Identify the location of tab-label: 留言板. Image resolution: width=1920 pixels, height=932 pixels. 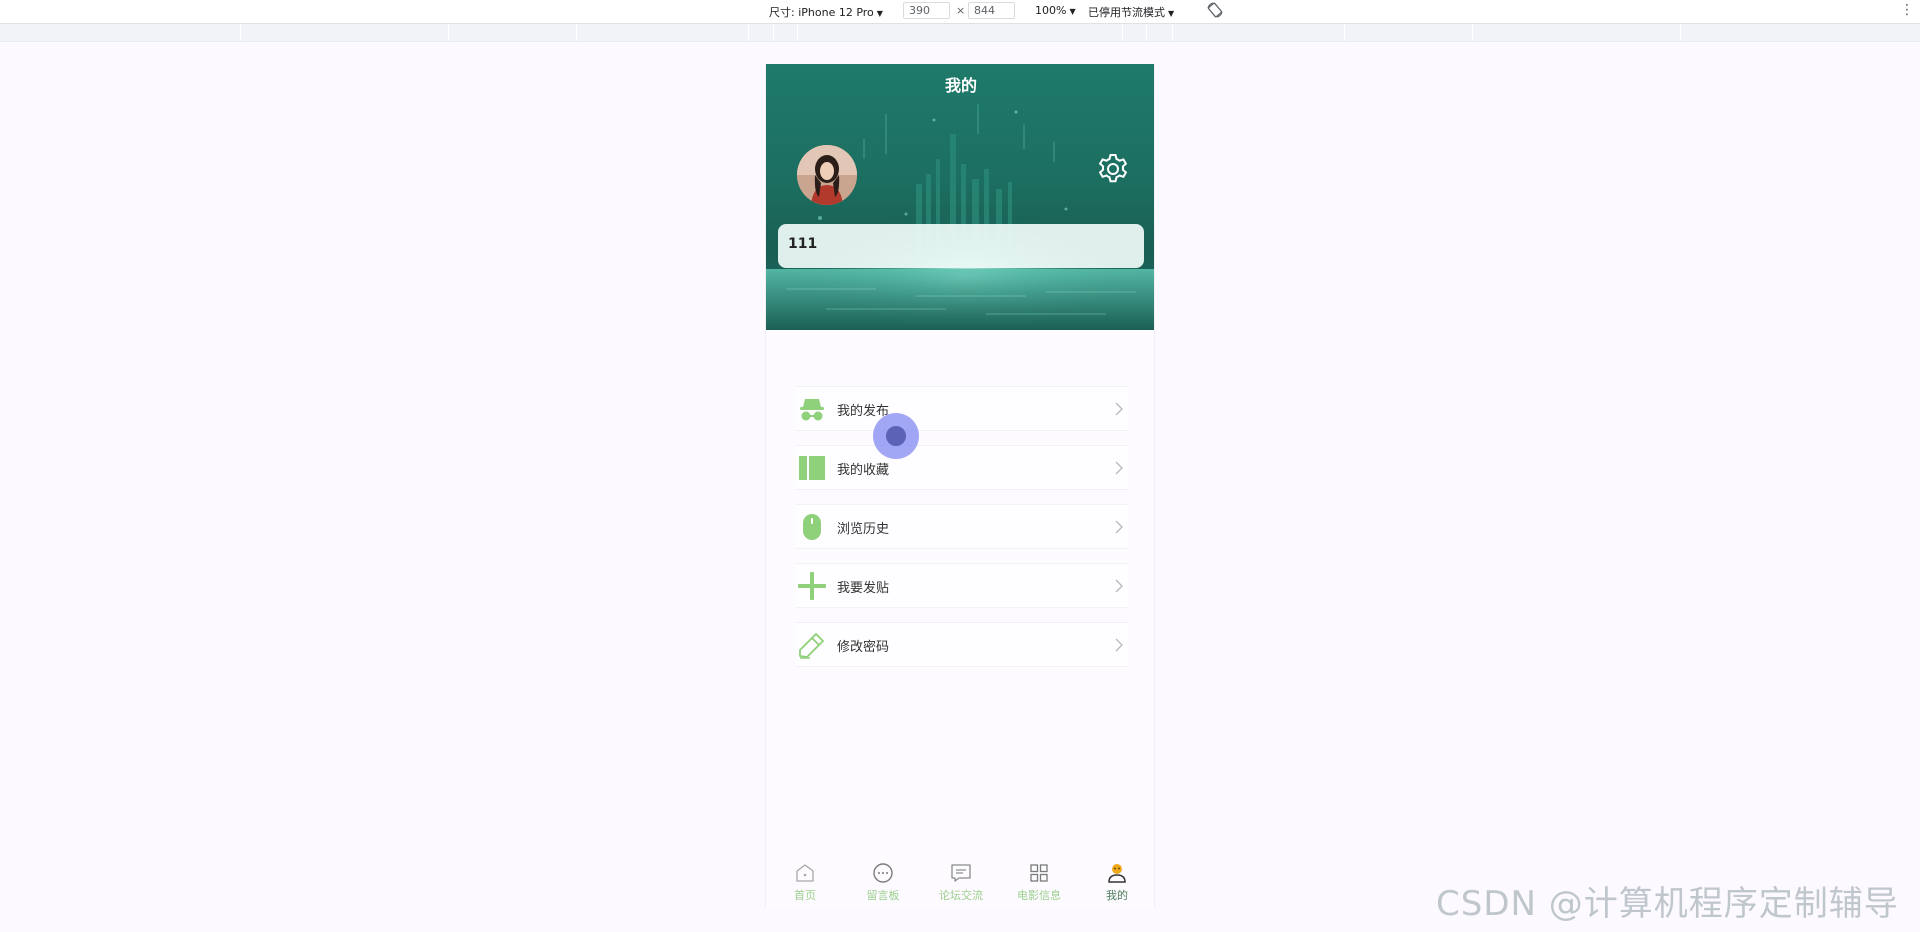
(883, 895).